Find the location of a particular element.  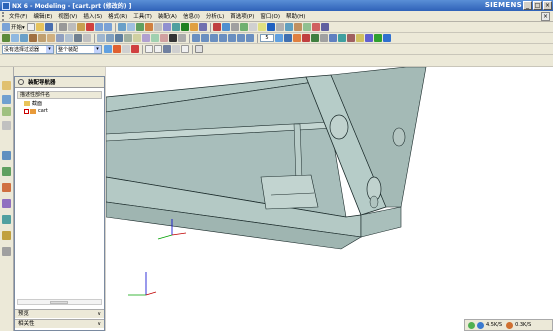

shaded-icon is located at coordinates (175, 27).